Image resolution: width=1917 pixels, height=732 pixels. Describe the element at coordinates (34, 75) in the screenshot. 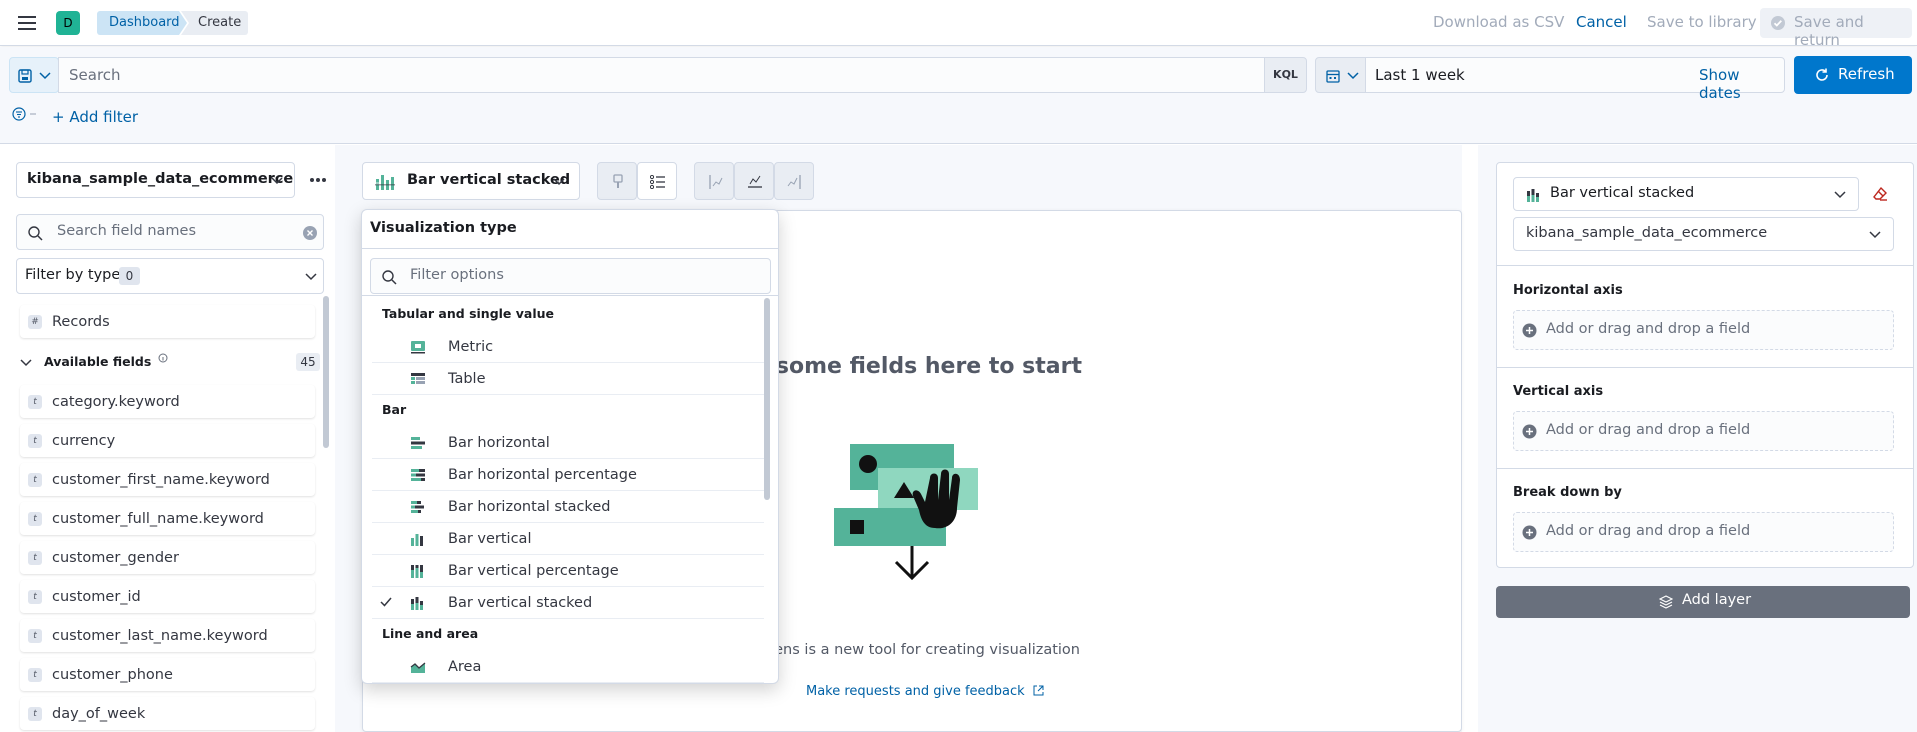

I see `saved-query-button` at that location.